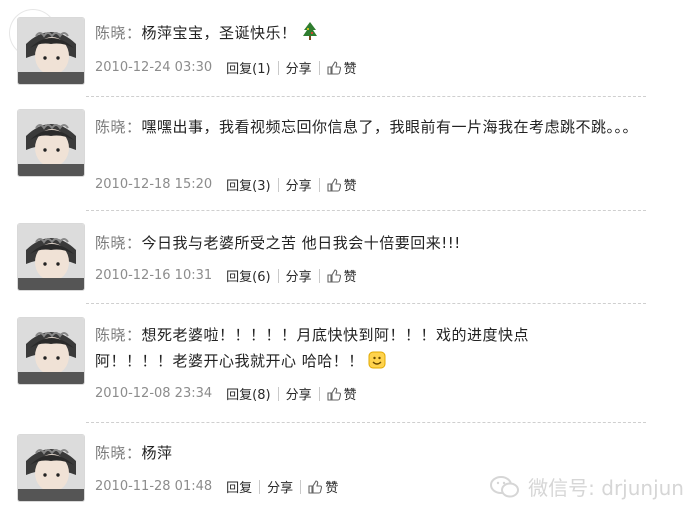 The height and width of the screenshot is (517, 700). I want to click on post-timestamp: 2010-12-24 03:30, so click(154, 67).